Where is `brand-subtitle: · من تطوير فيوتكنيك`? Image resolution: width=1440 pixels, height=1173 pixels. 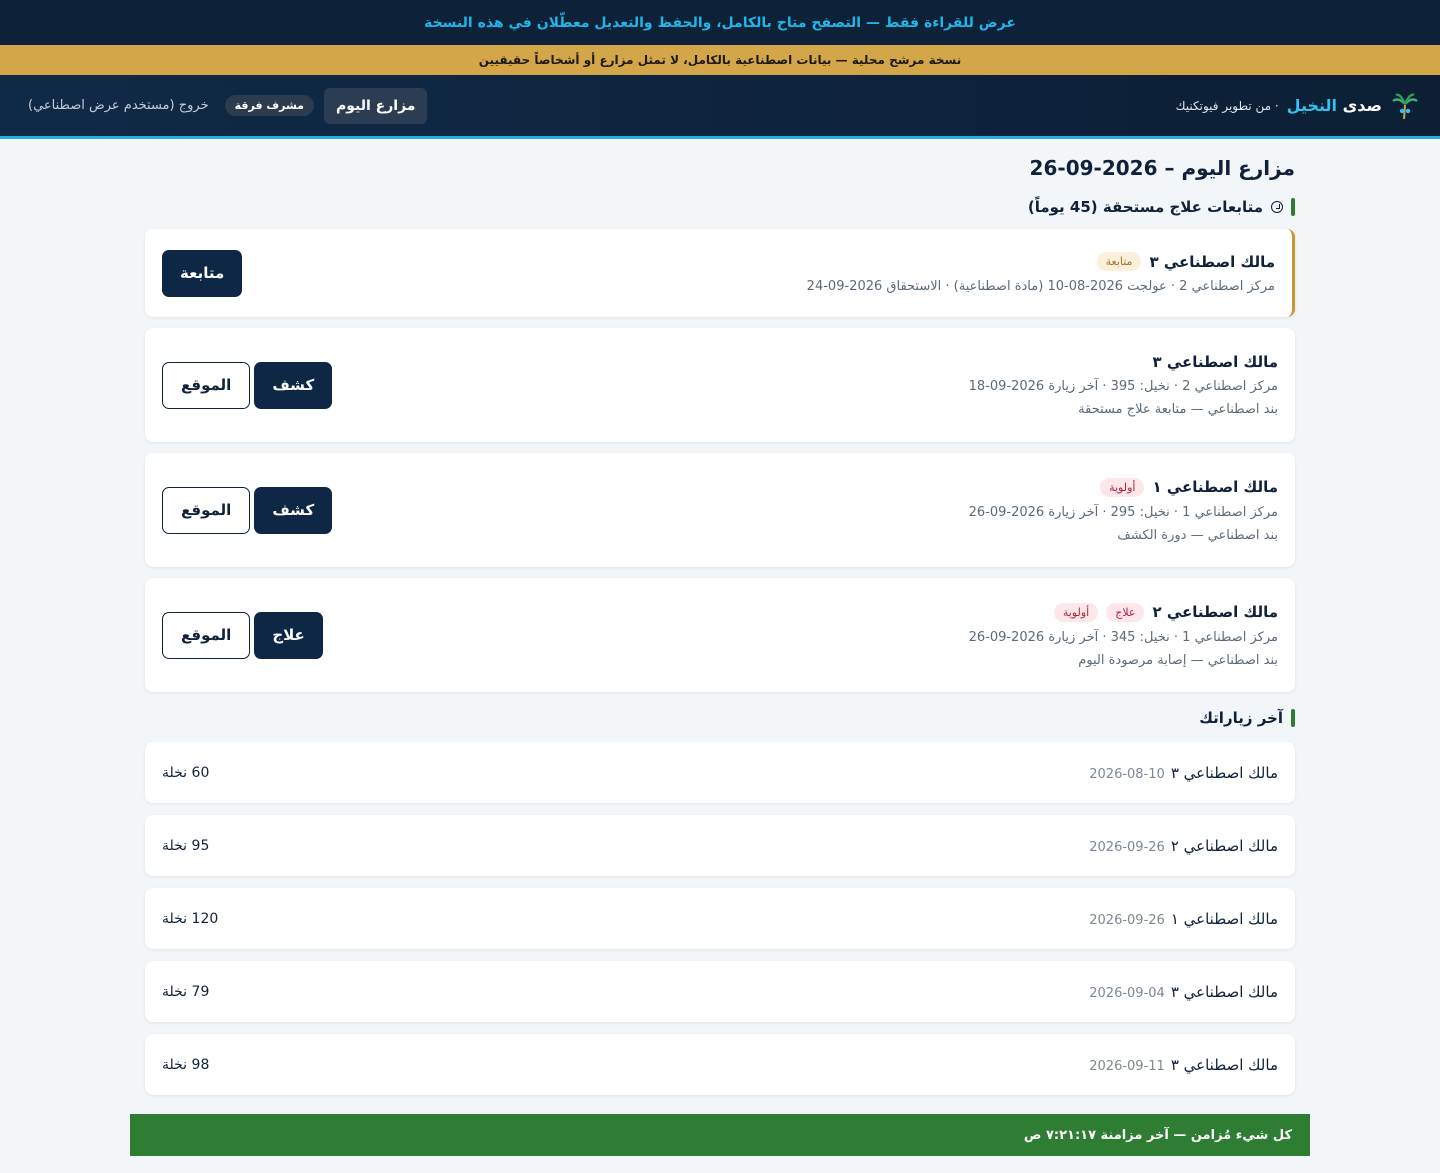
brand-subtitle: · من تطوير فيوتكنيك is located at coordinates (1227, 105).